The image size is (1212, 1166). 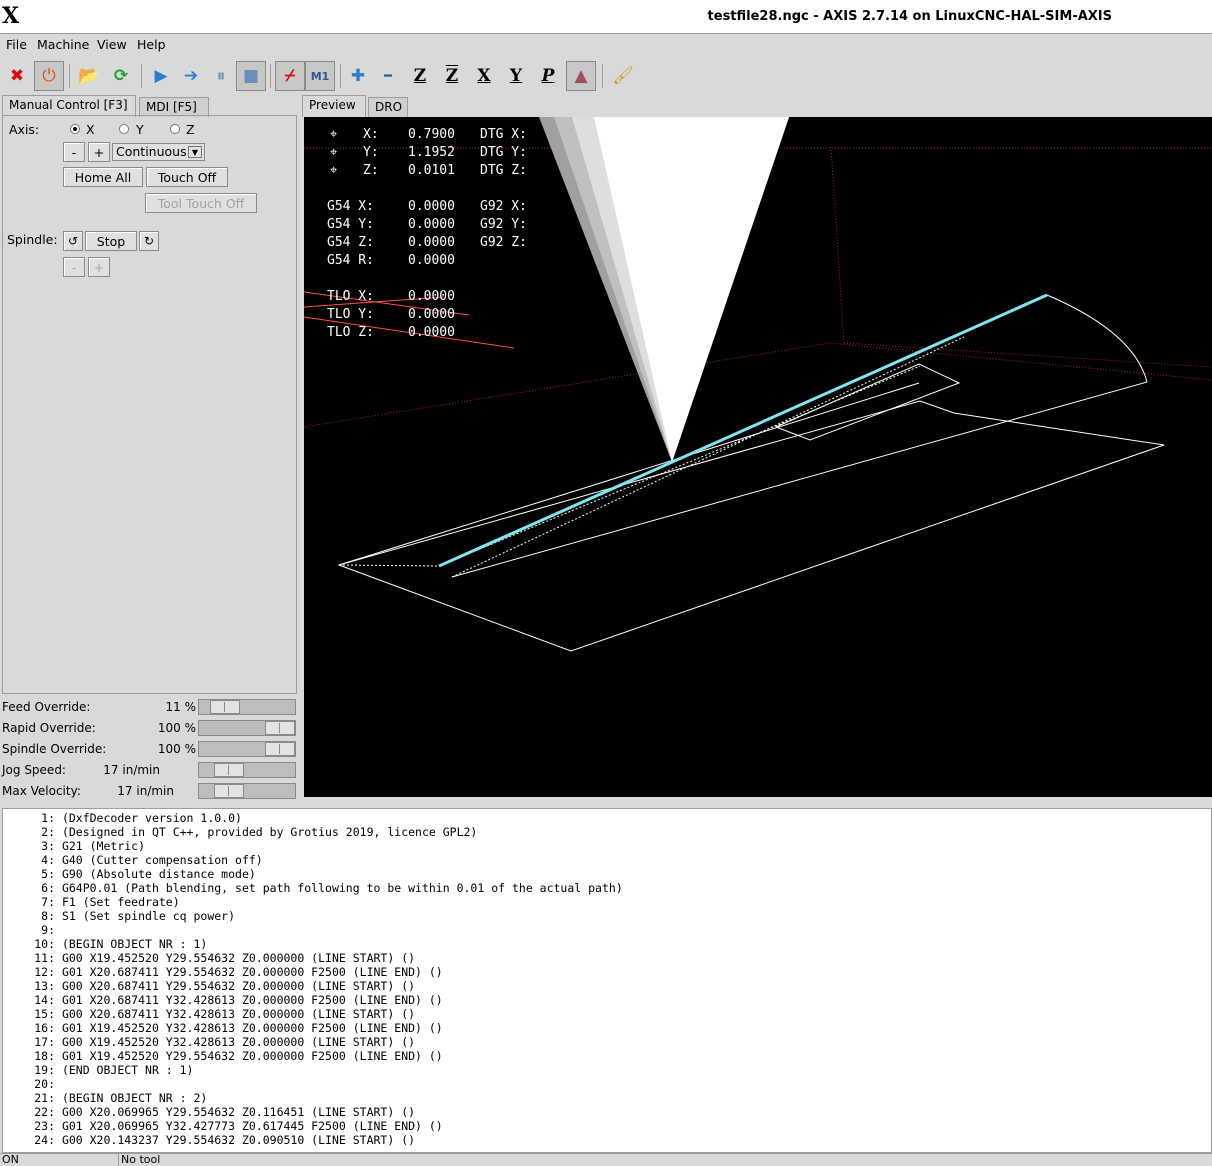 What do you see at coordinates (74, 267) in the screenshot?
I see `spindle-slower-button: -` at bounding box center [74, 267].